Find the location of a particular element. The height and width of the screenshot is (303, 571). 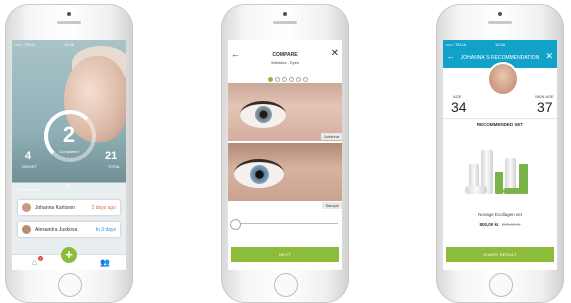

section-title: RECOMMENDED SET is located at coordinates (500, 124).